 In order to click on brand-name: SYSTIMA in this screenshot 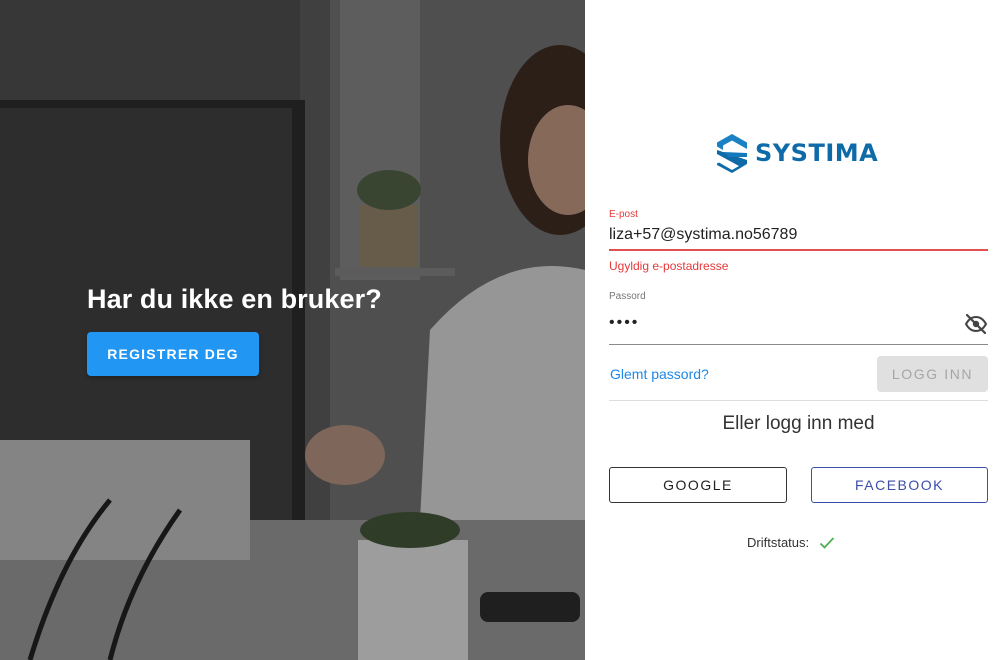, I will do `click(817, 153)`.